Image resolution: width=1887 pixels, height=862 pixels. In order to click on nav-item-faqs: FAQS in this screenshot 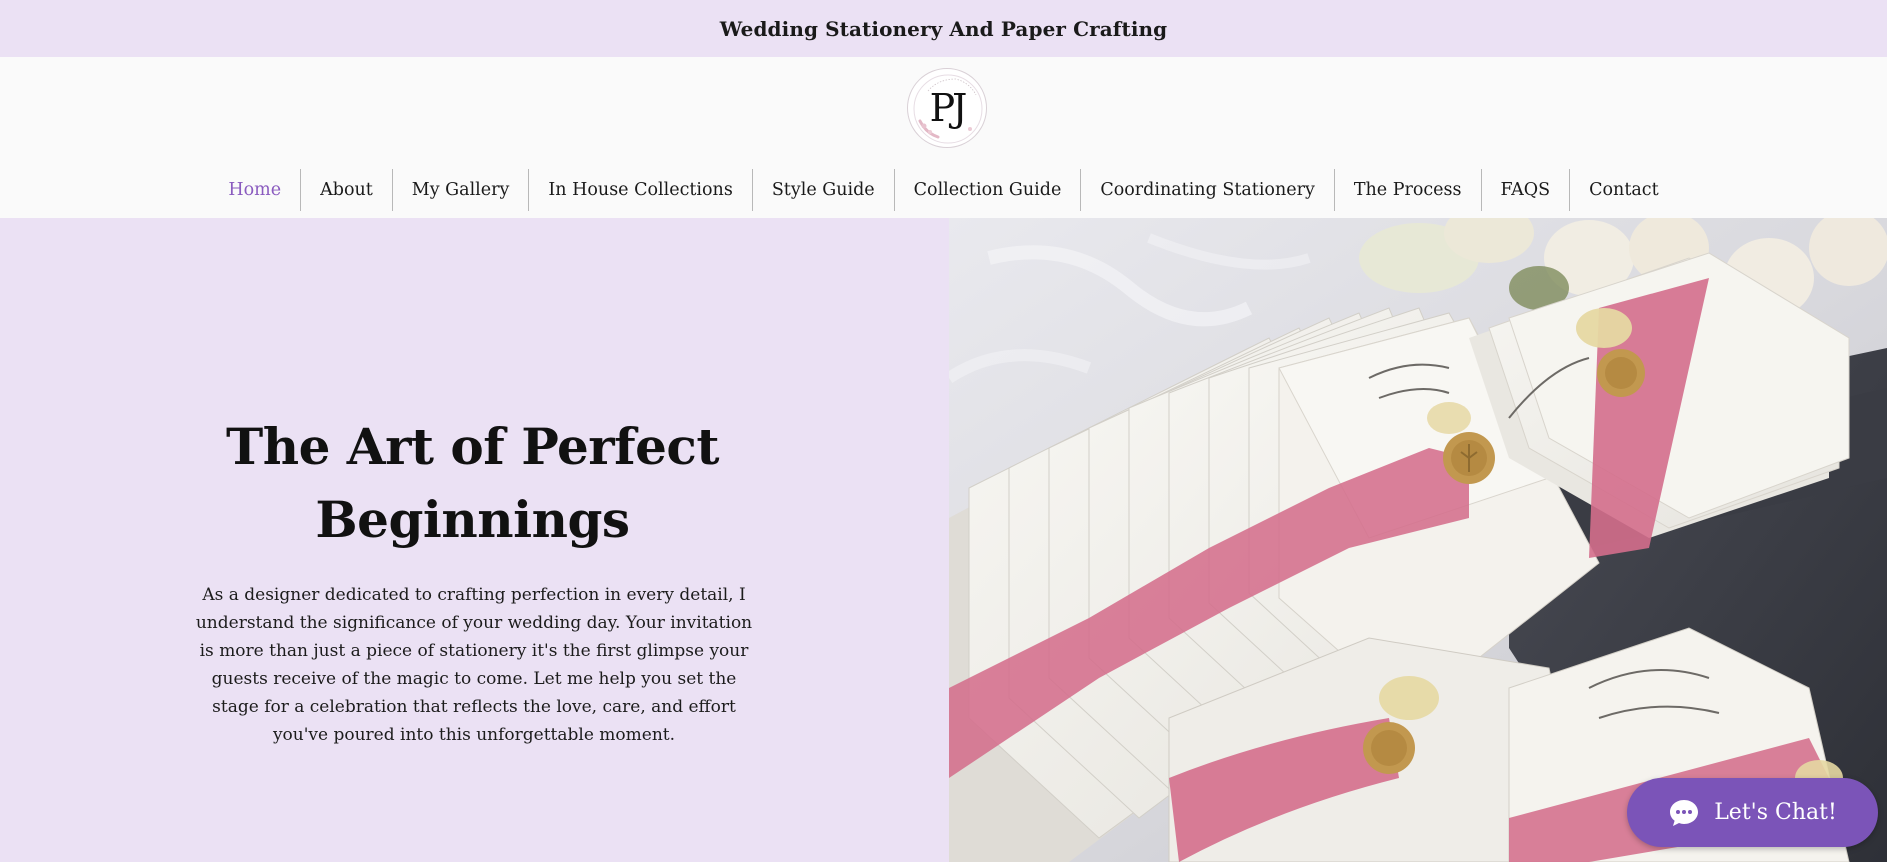, I will do `click(1525, 190)`.